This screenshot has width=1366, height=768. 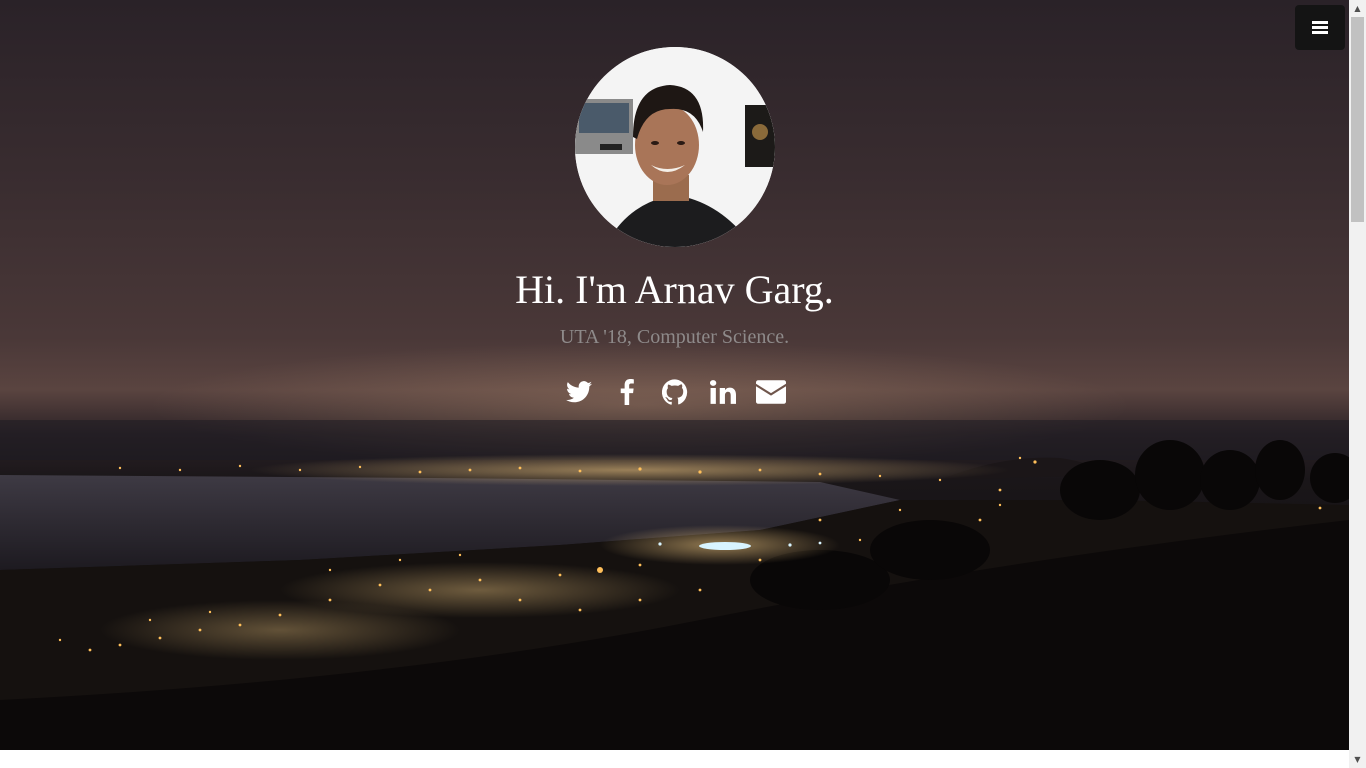 I want to click on scroll-down-arrow-icon: ▼, so click(x=1357, y=759).